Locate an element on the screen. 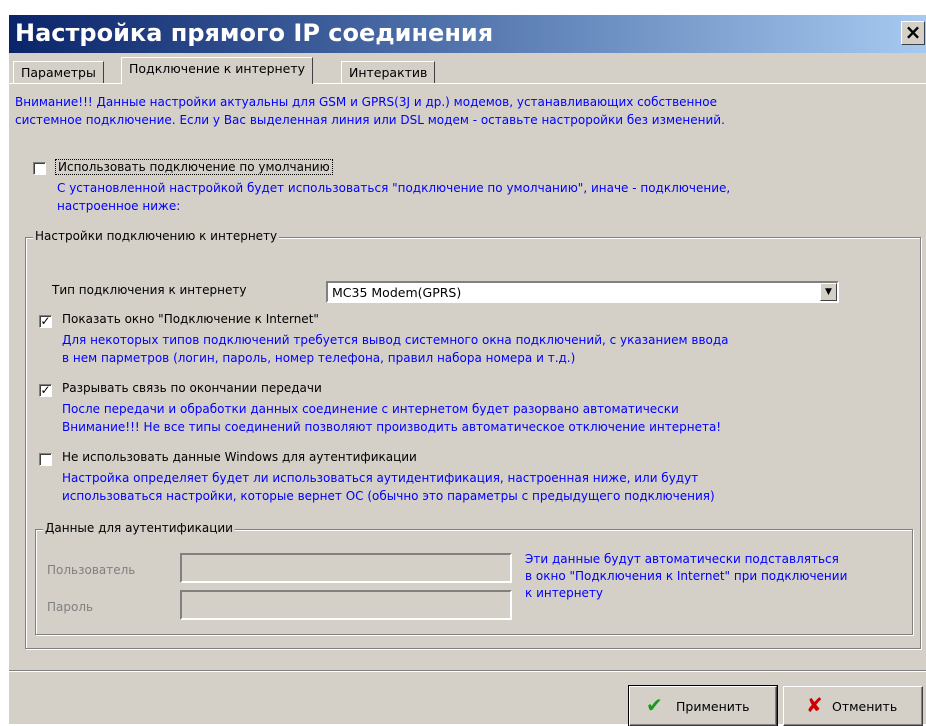  connection-type-value: MC35 Modem(GPRS) is located at coordinates (397, 292).